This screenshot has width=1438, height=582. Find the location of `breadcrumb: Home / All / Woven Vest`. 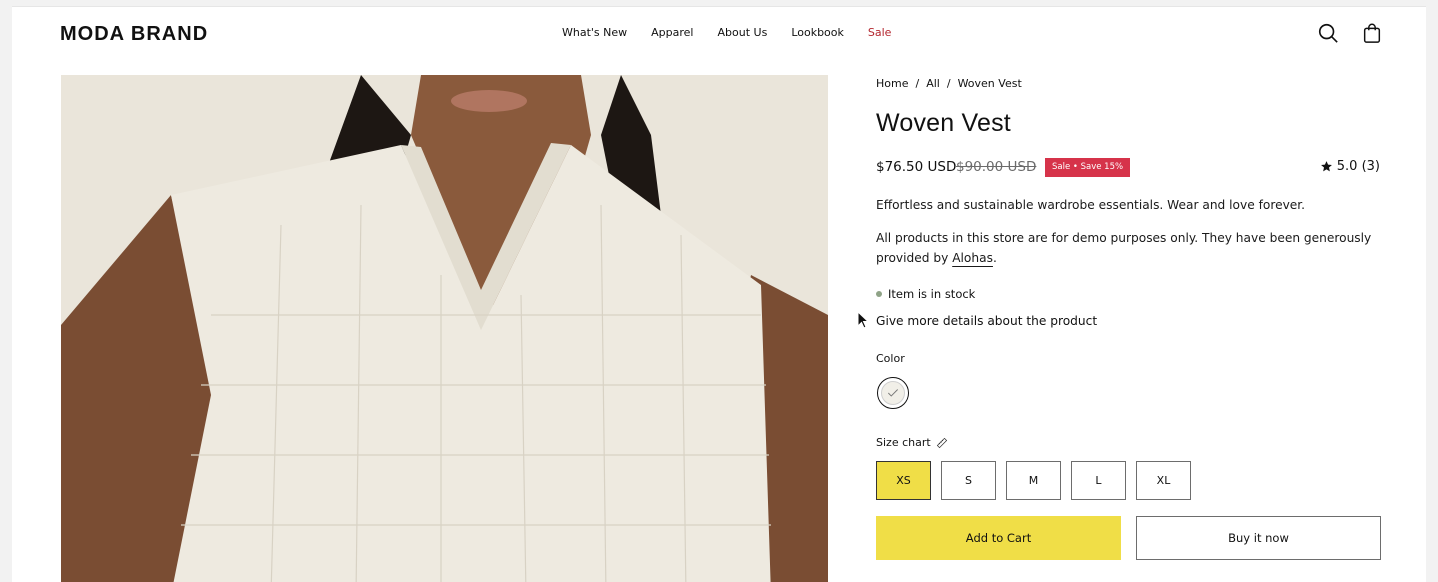

breadcrumb: Home / All / Woven Vest is located at coordinates (949, 83).